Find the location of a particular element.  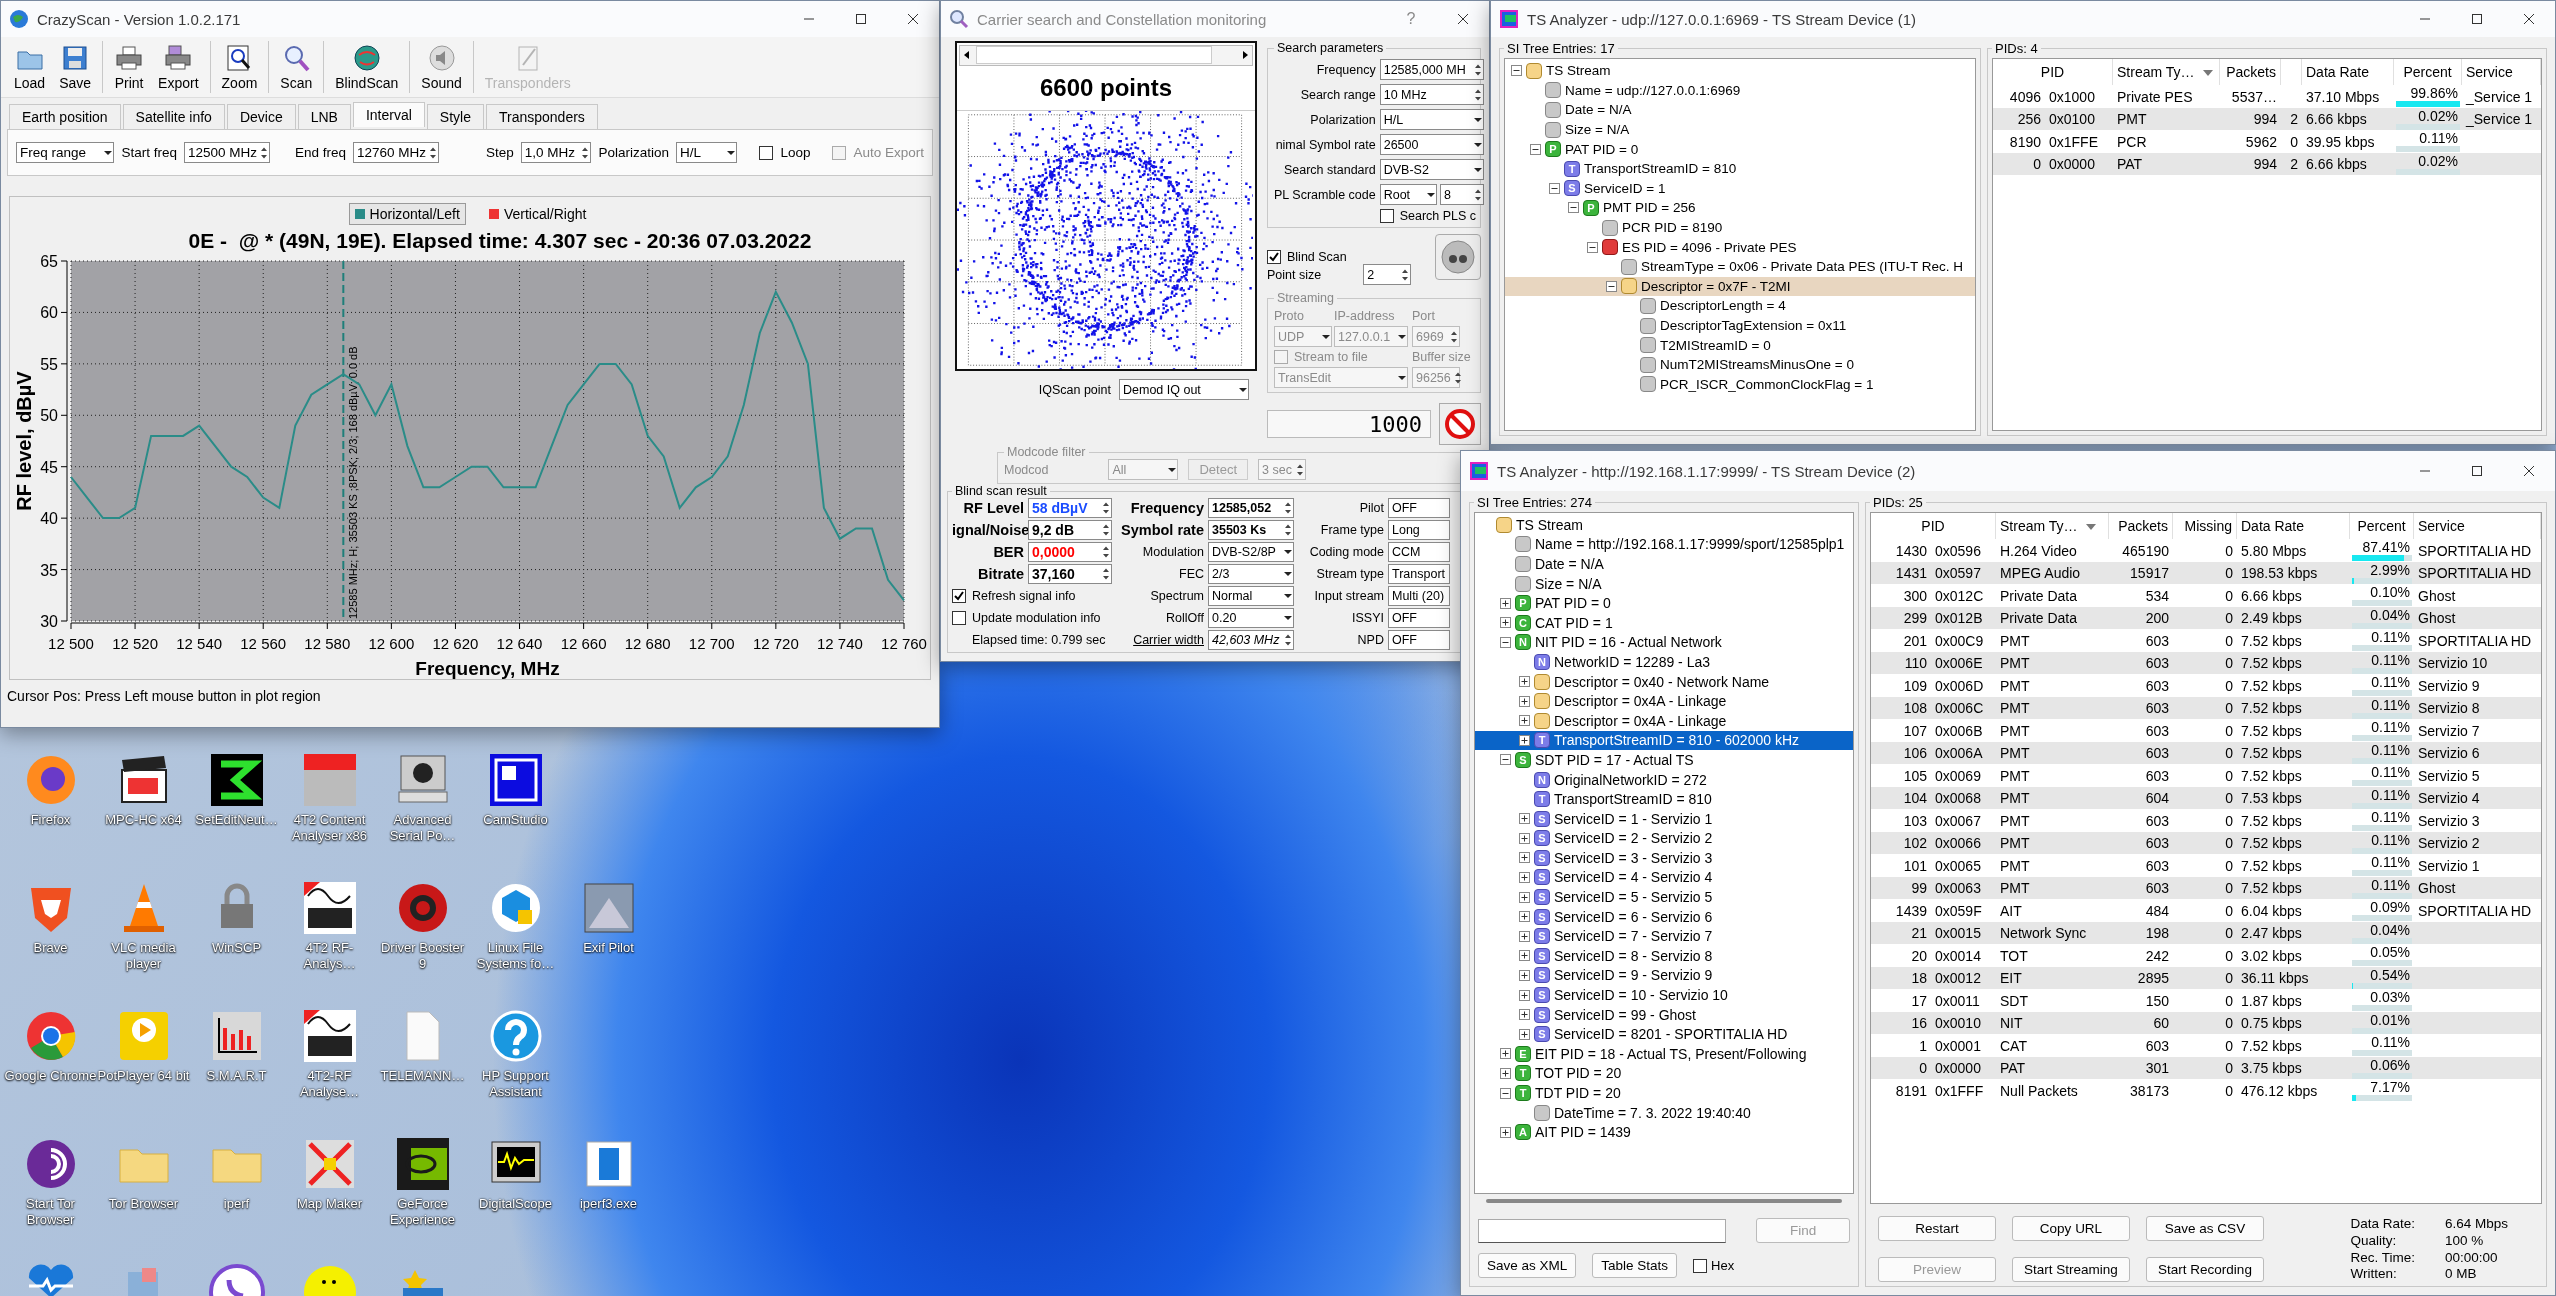

tree-item: TS Stream is located at coordinates (1664, 525).